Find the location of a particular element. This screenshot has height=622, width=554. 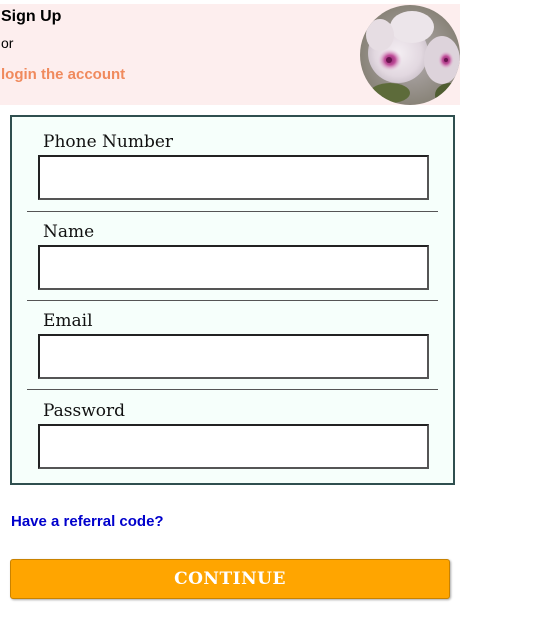

email-field-group: Email is located at coordinates (233, 343).